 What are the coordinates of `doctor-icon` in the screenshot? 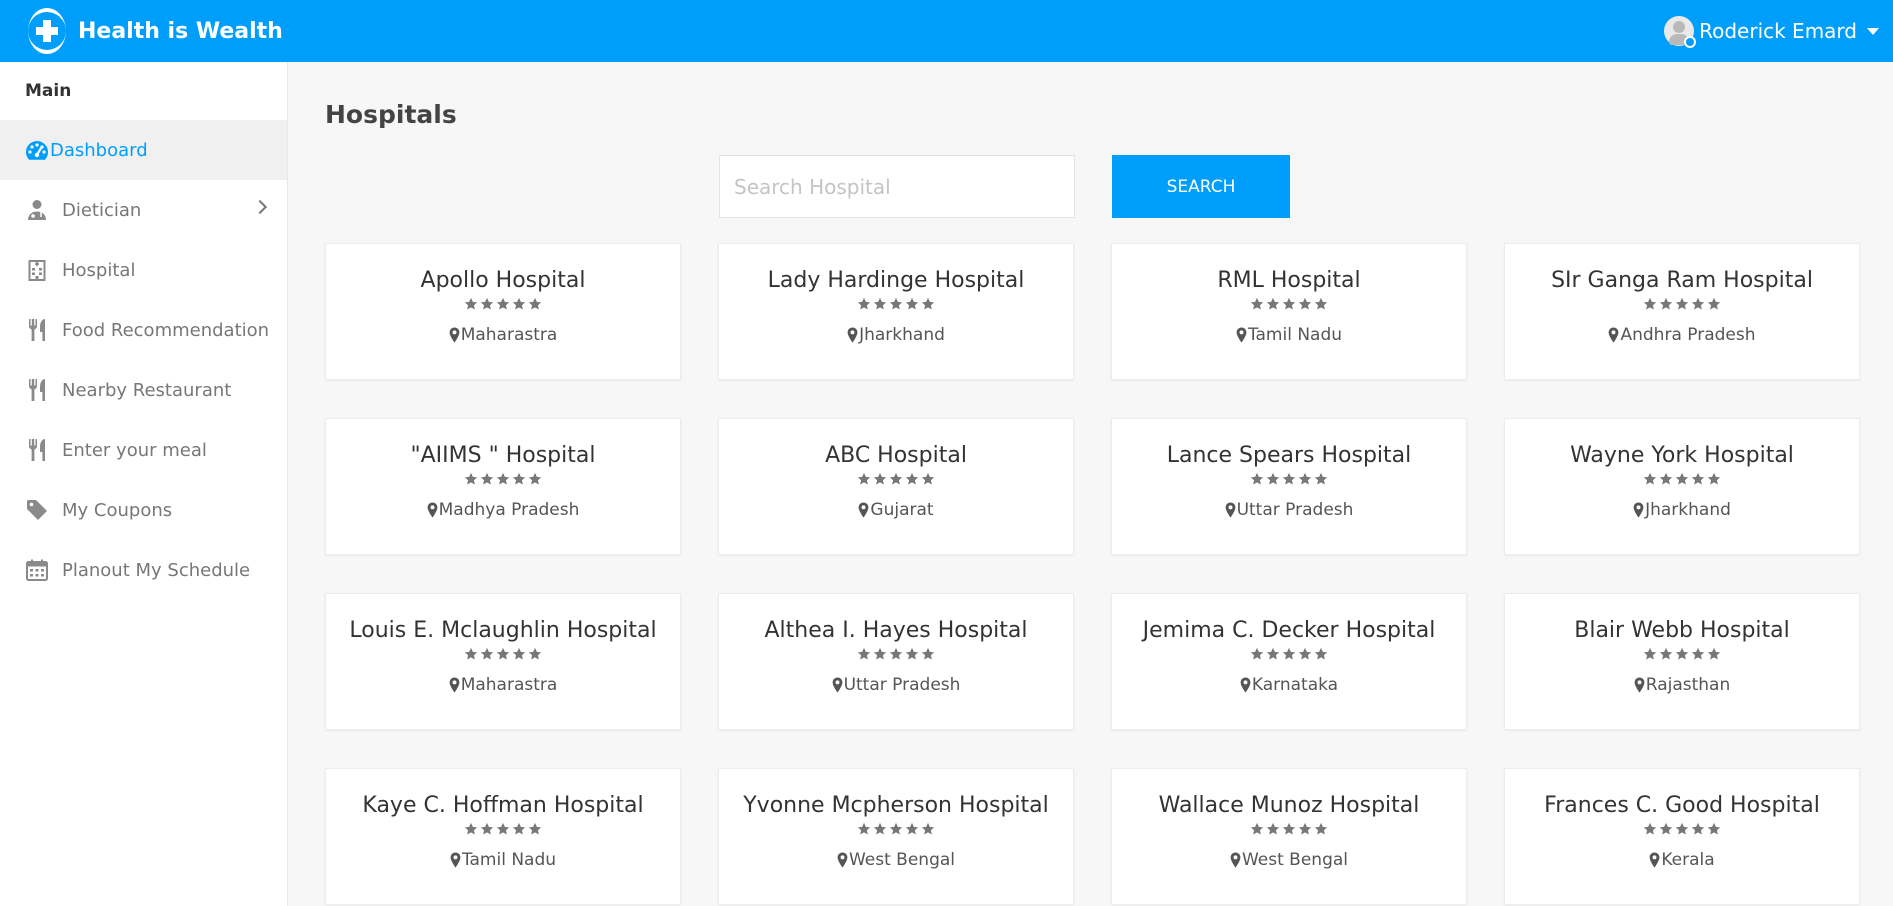 It's located at (37, 210).